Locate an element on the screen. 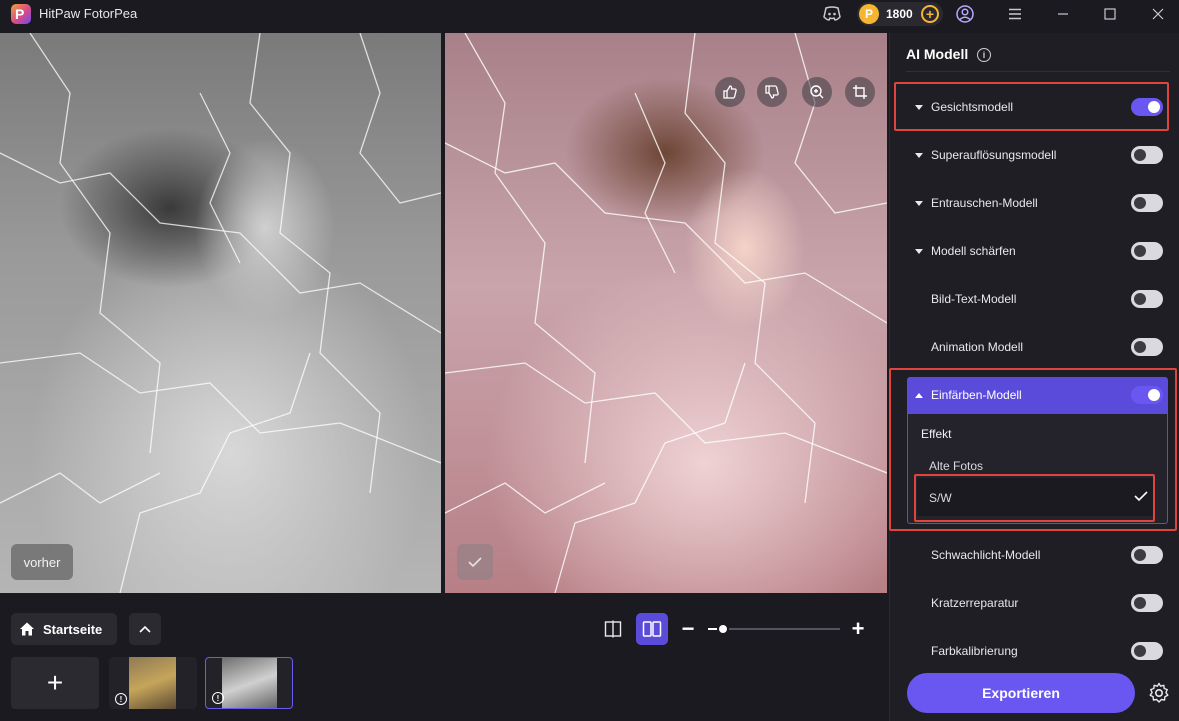 The height and width of the screenshot is (721, 1179). info-icon: i is located at coordinates (984, 55).